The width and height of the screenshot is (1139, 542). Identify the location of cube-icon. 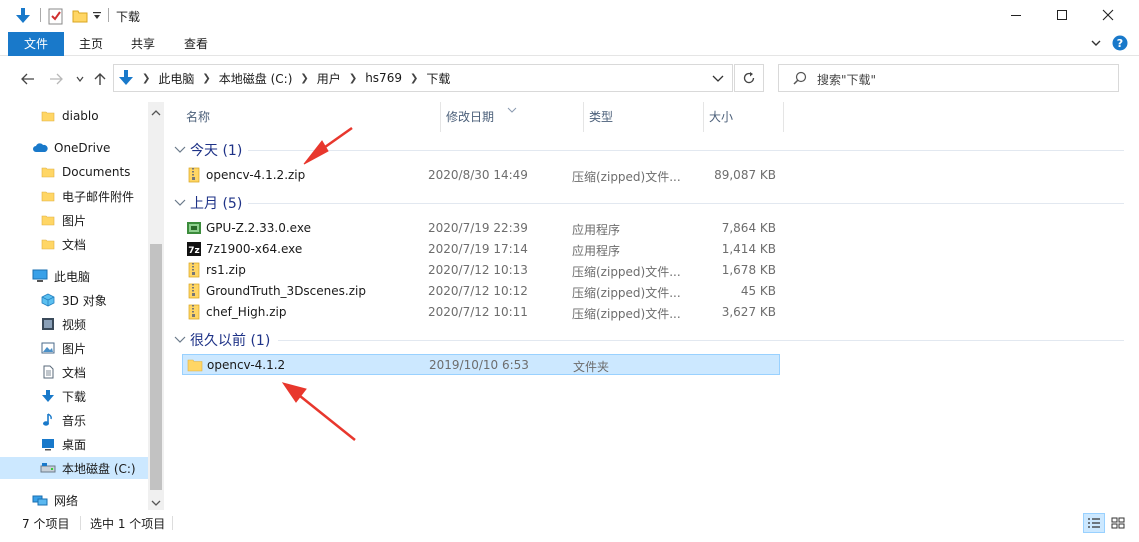
(48, 300).